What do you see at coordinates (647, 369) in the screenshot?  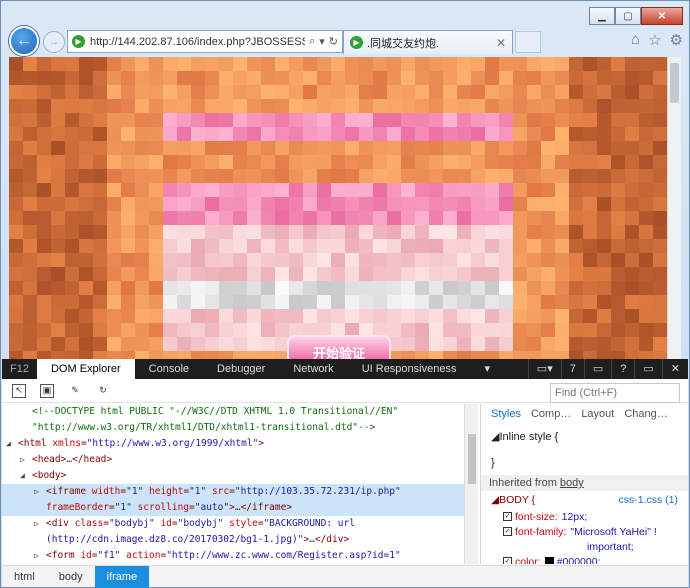 I see `undock-icon: ▭` at bounding box center [647, 369].